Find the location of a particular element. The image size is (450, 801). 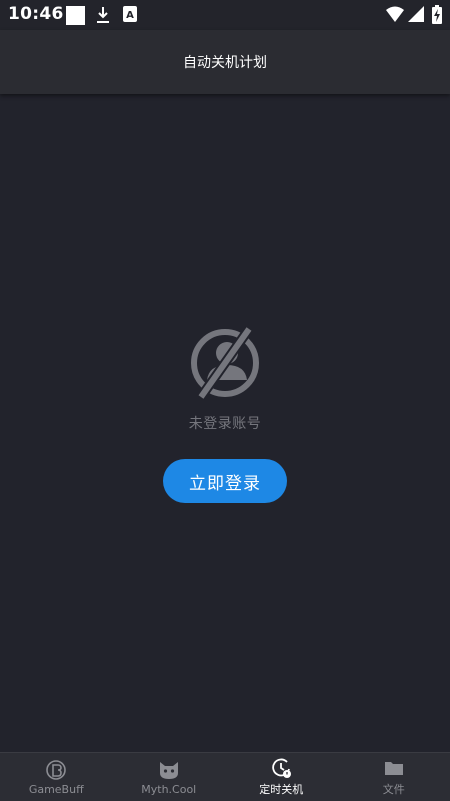

app-notification-icon: A is located at coordinates (130, 16).